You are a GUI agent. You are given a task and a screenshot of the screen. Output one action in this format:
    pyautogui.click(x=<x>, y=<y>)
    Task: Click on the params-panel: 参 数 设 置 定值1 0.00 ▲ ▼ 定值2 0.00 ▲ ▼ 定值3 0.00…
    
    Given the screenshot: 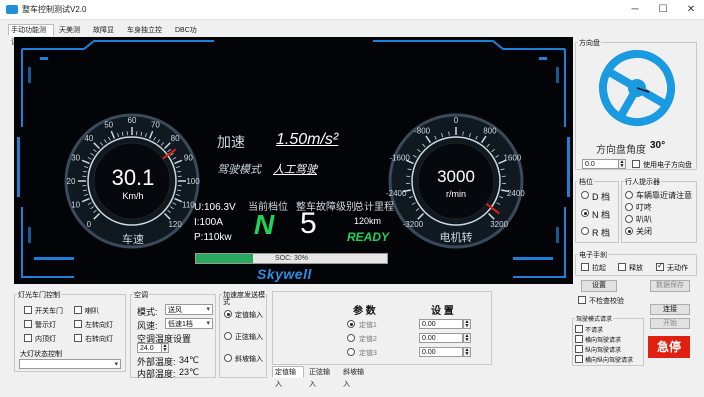 What is the action you would take?
    pyautogui.click(x=382, y=328)
    